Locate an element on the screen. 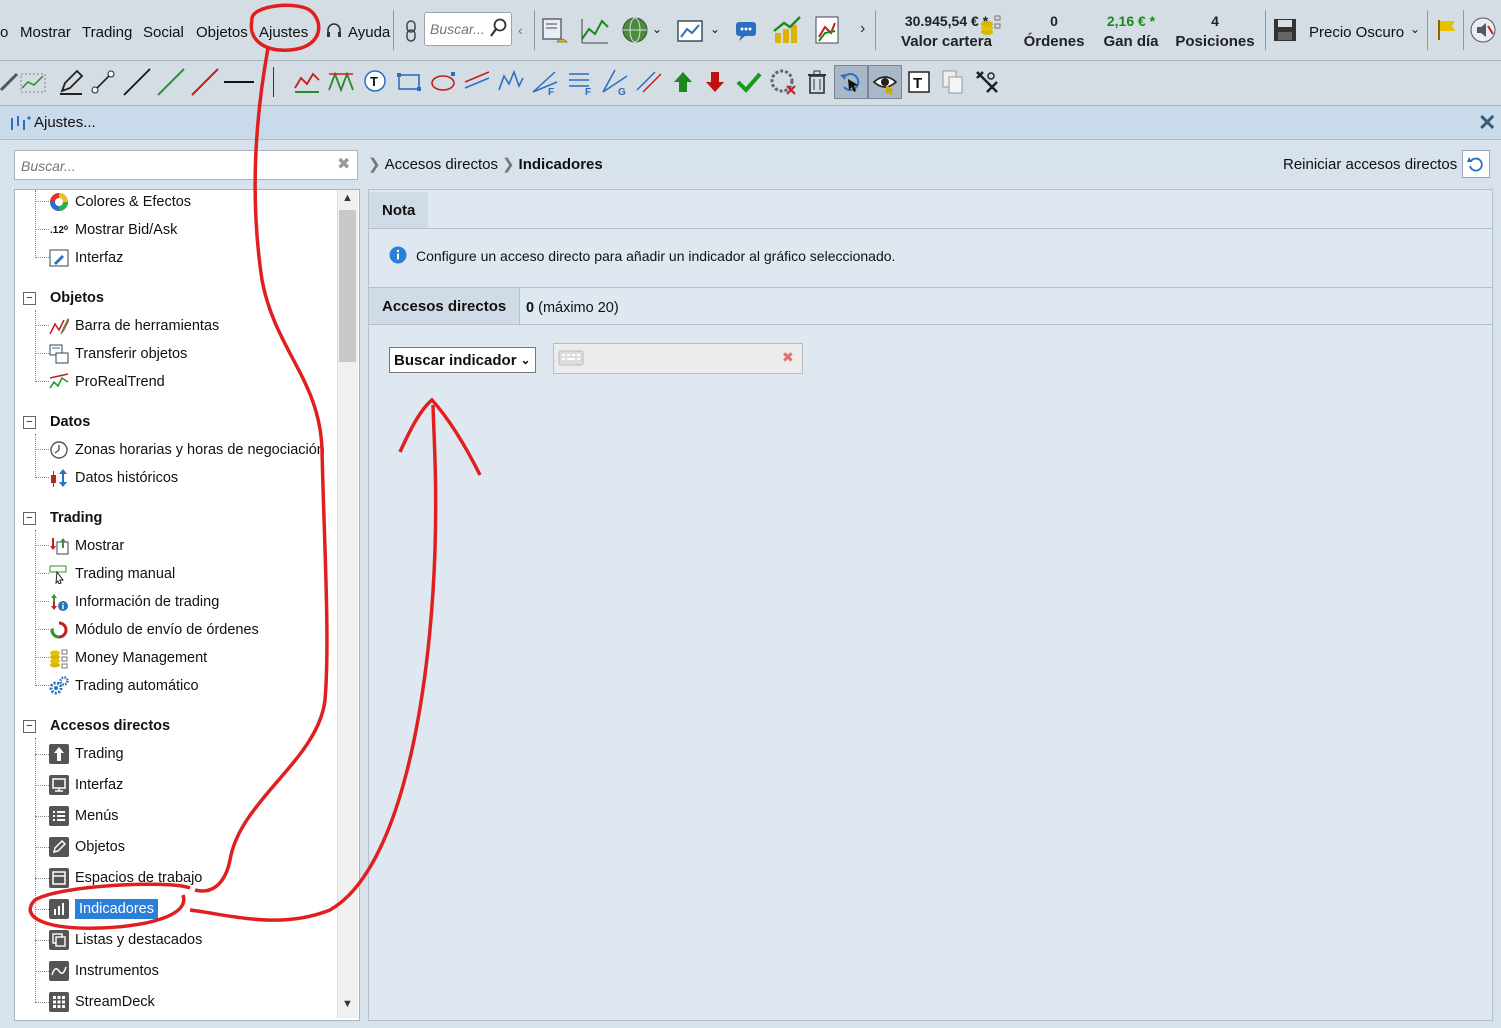  tree-item-trading-manual: Trading manual is located at coordinates (112, 574).